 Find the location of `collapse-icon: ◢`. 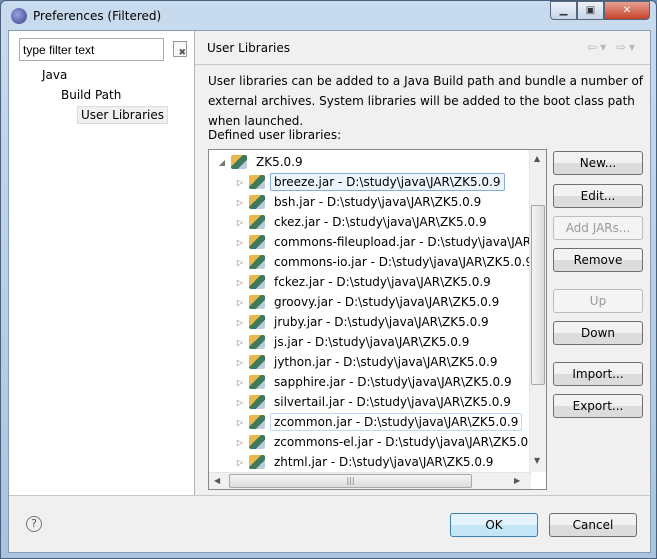

collapse-icon: ◢ is located at coordinates (222, 162).